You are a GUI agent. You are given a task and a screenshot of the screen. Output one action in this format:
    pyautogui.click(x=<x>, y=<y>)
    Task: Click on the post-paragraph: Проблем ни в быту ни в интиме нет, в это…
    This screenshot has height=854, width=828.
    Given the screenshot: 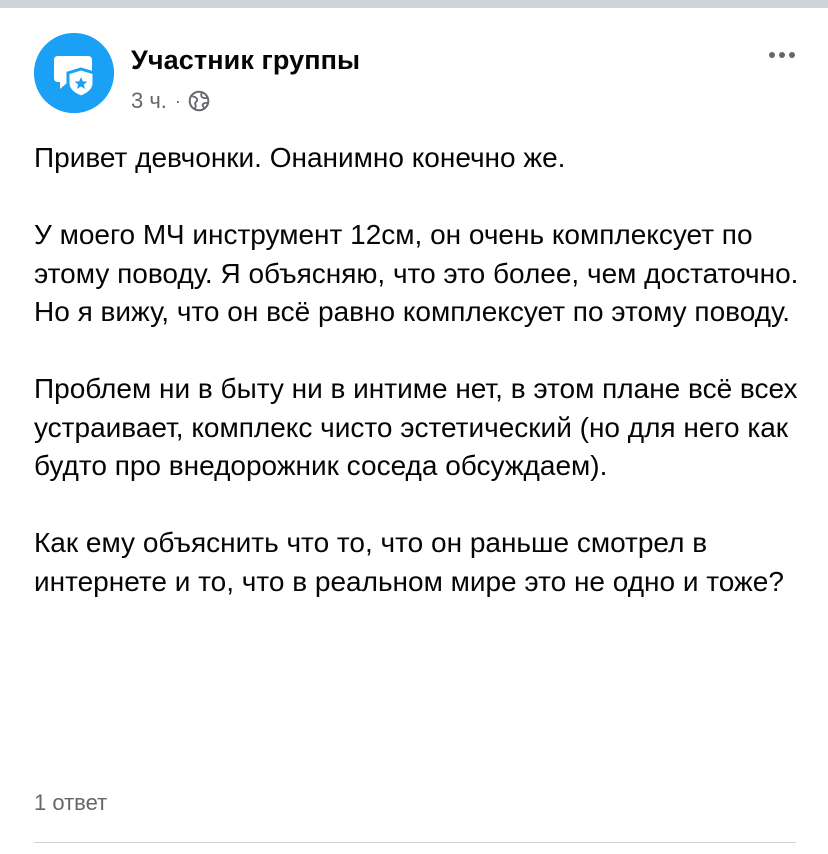 What is the action you would take?
    pyautogui.click(x=416, y=427)
    